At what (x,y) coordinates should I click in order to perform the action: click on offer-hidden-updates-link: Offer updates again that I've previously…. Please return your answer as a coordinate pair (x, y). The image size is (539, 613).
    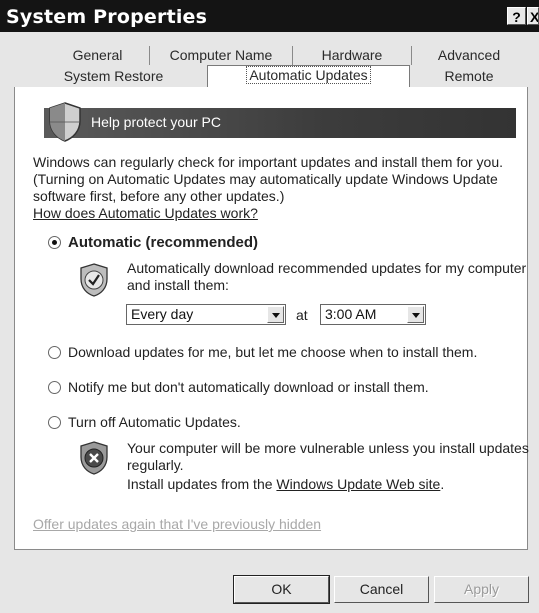
    Looking at the image, I should click on (177, 524).